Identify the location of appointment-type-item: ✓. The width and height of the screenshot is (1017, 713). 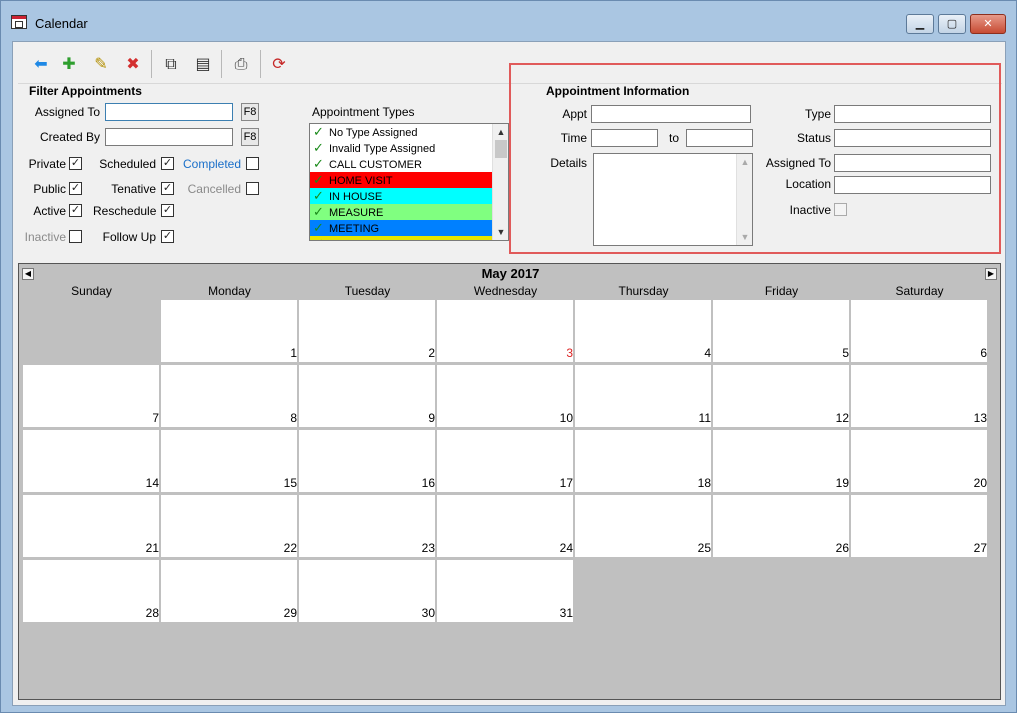
(401, 238).